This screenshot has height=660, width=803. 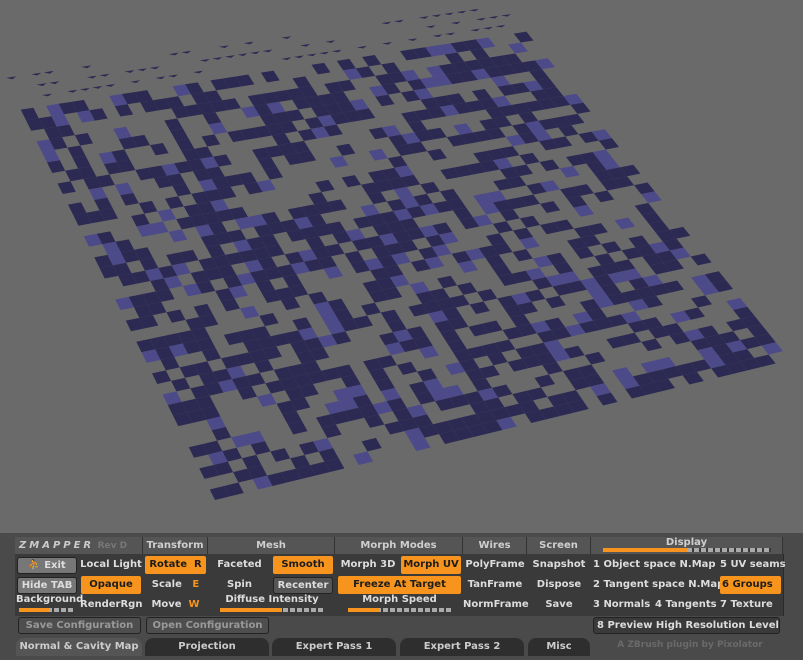 What do you see at coordinates (687, 545) in the screenshot?
I see `display-header: Display` at bounding box center [687, 545].